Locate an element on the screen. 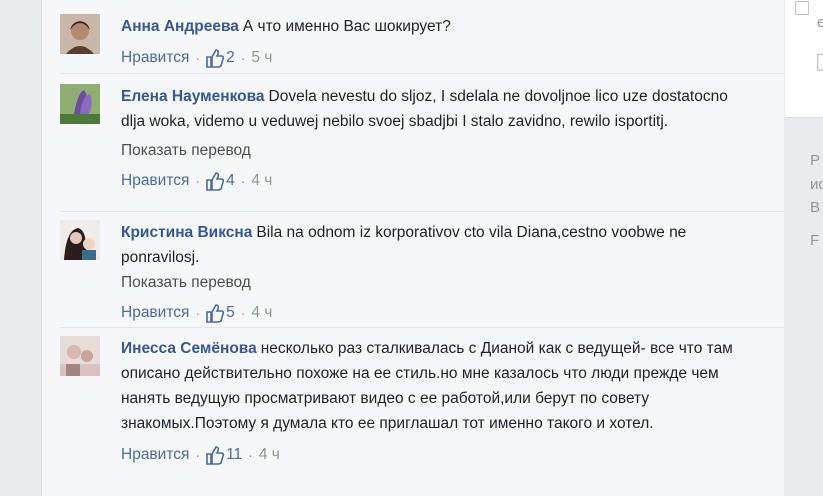  edge-text: F is located at coordinates (815, 240).